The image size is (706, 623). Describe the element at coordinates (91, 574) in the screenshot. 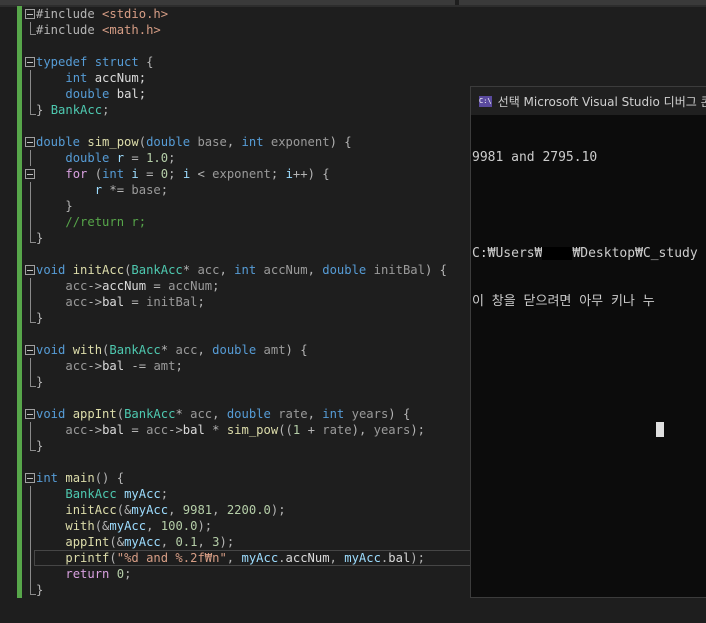

I see `code-token: return` at that location.